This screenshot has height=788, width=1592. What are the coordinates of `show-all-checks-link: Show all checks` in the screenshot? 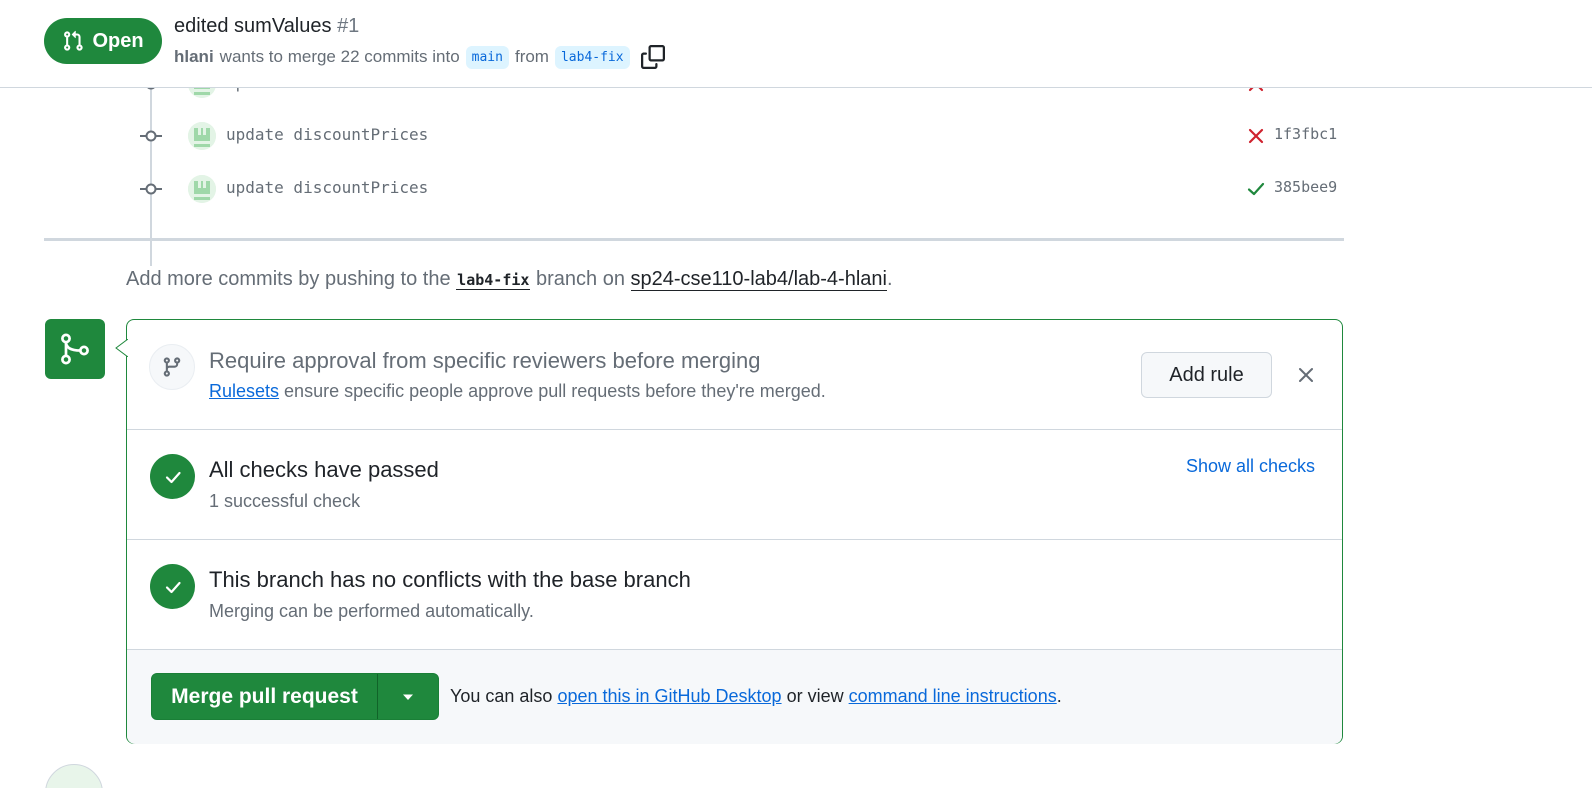 It's located at (1250, 466).